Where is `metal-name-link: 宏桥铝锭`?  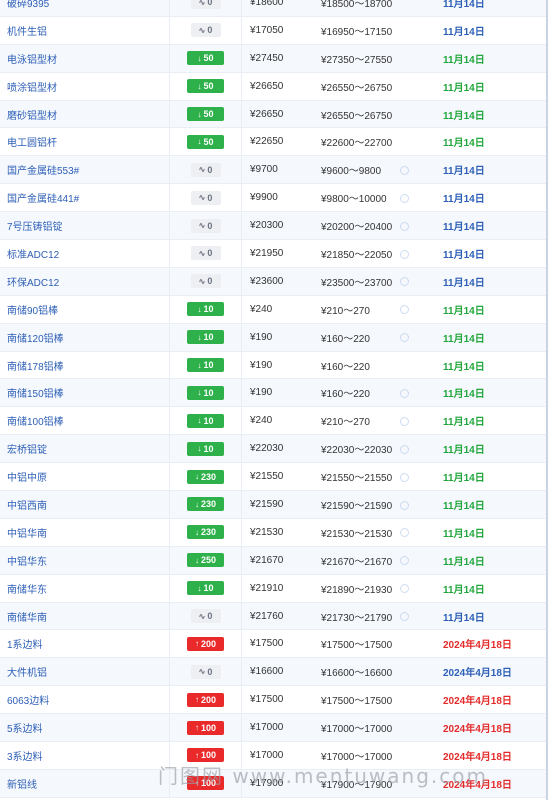
metal-name-link: 宏桥铝锭 is located at coordinates (85, 449).